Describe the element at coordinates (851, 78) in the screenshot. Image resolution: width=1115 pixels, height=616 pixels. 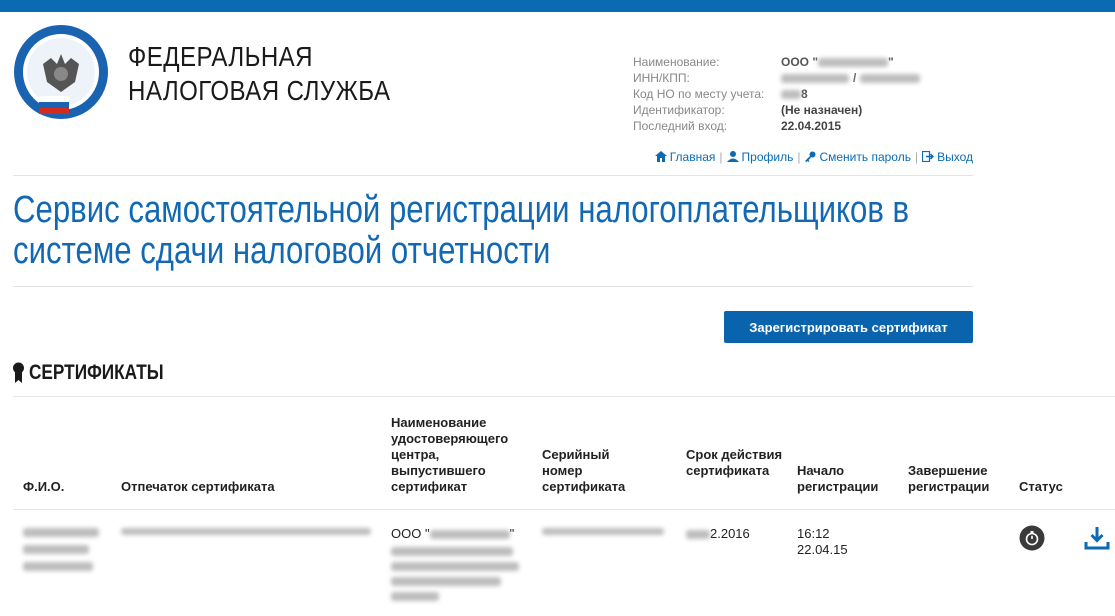
I see `inn-kpp-value: /` at that location.